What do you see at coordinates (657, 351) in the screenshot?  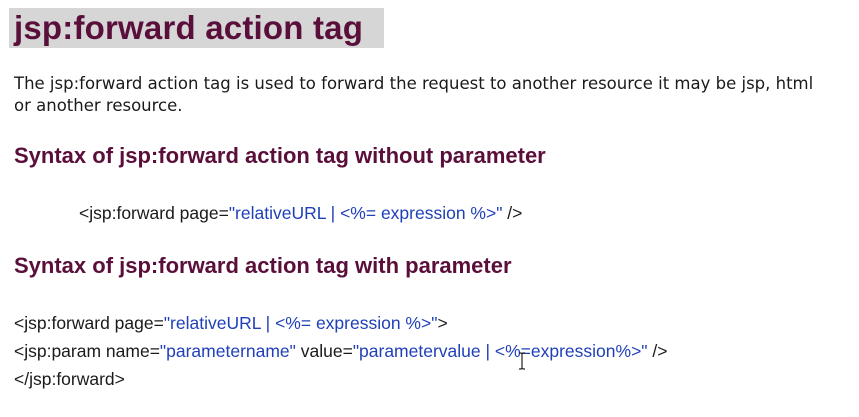 I see `code-param-close: />` at bounding box center [657, 351].